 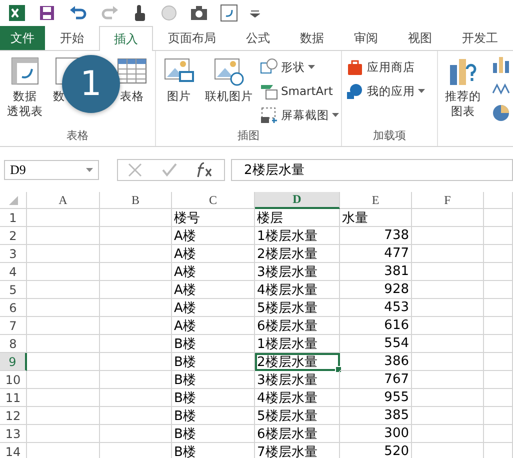 I want to click on row-header: 5, so click(x=13, y=290).